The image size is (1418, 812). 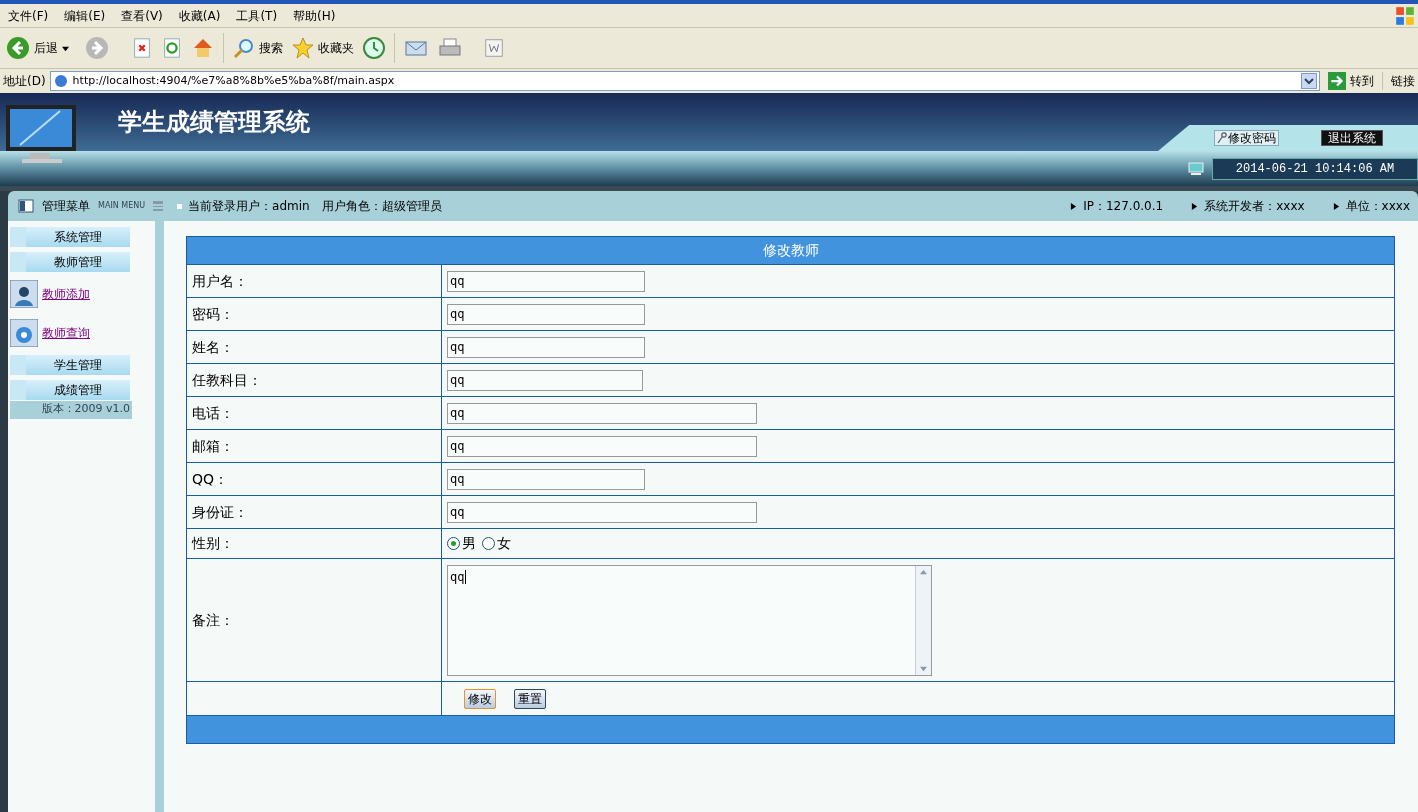 I want to click on field-label: 身份证：, so click(x=220, y=511).